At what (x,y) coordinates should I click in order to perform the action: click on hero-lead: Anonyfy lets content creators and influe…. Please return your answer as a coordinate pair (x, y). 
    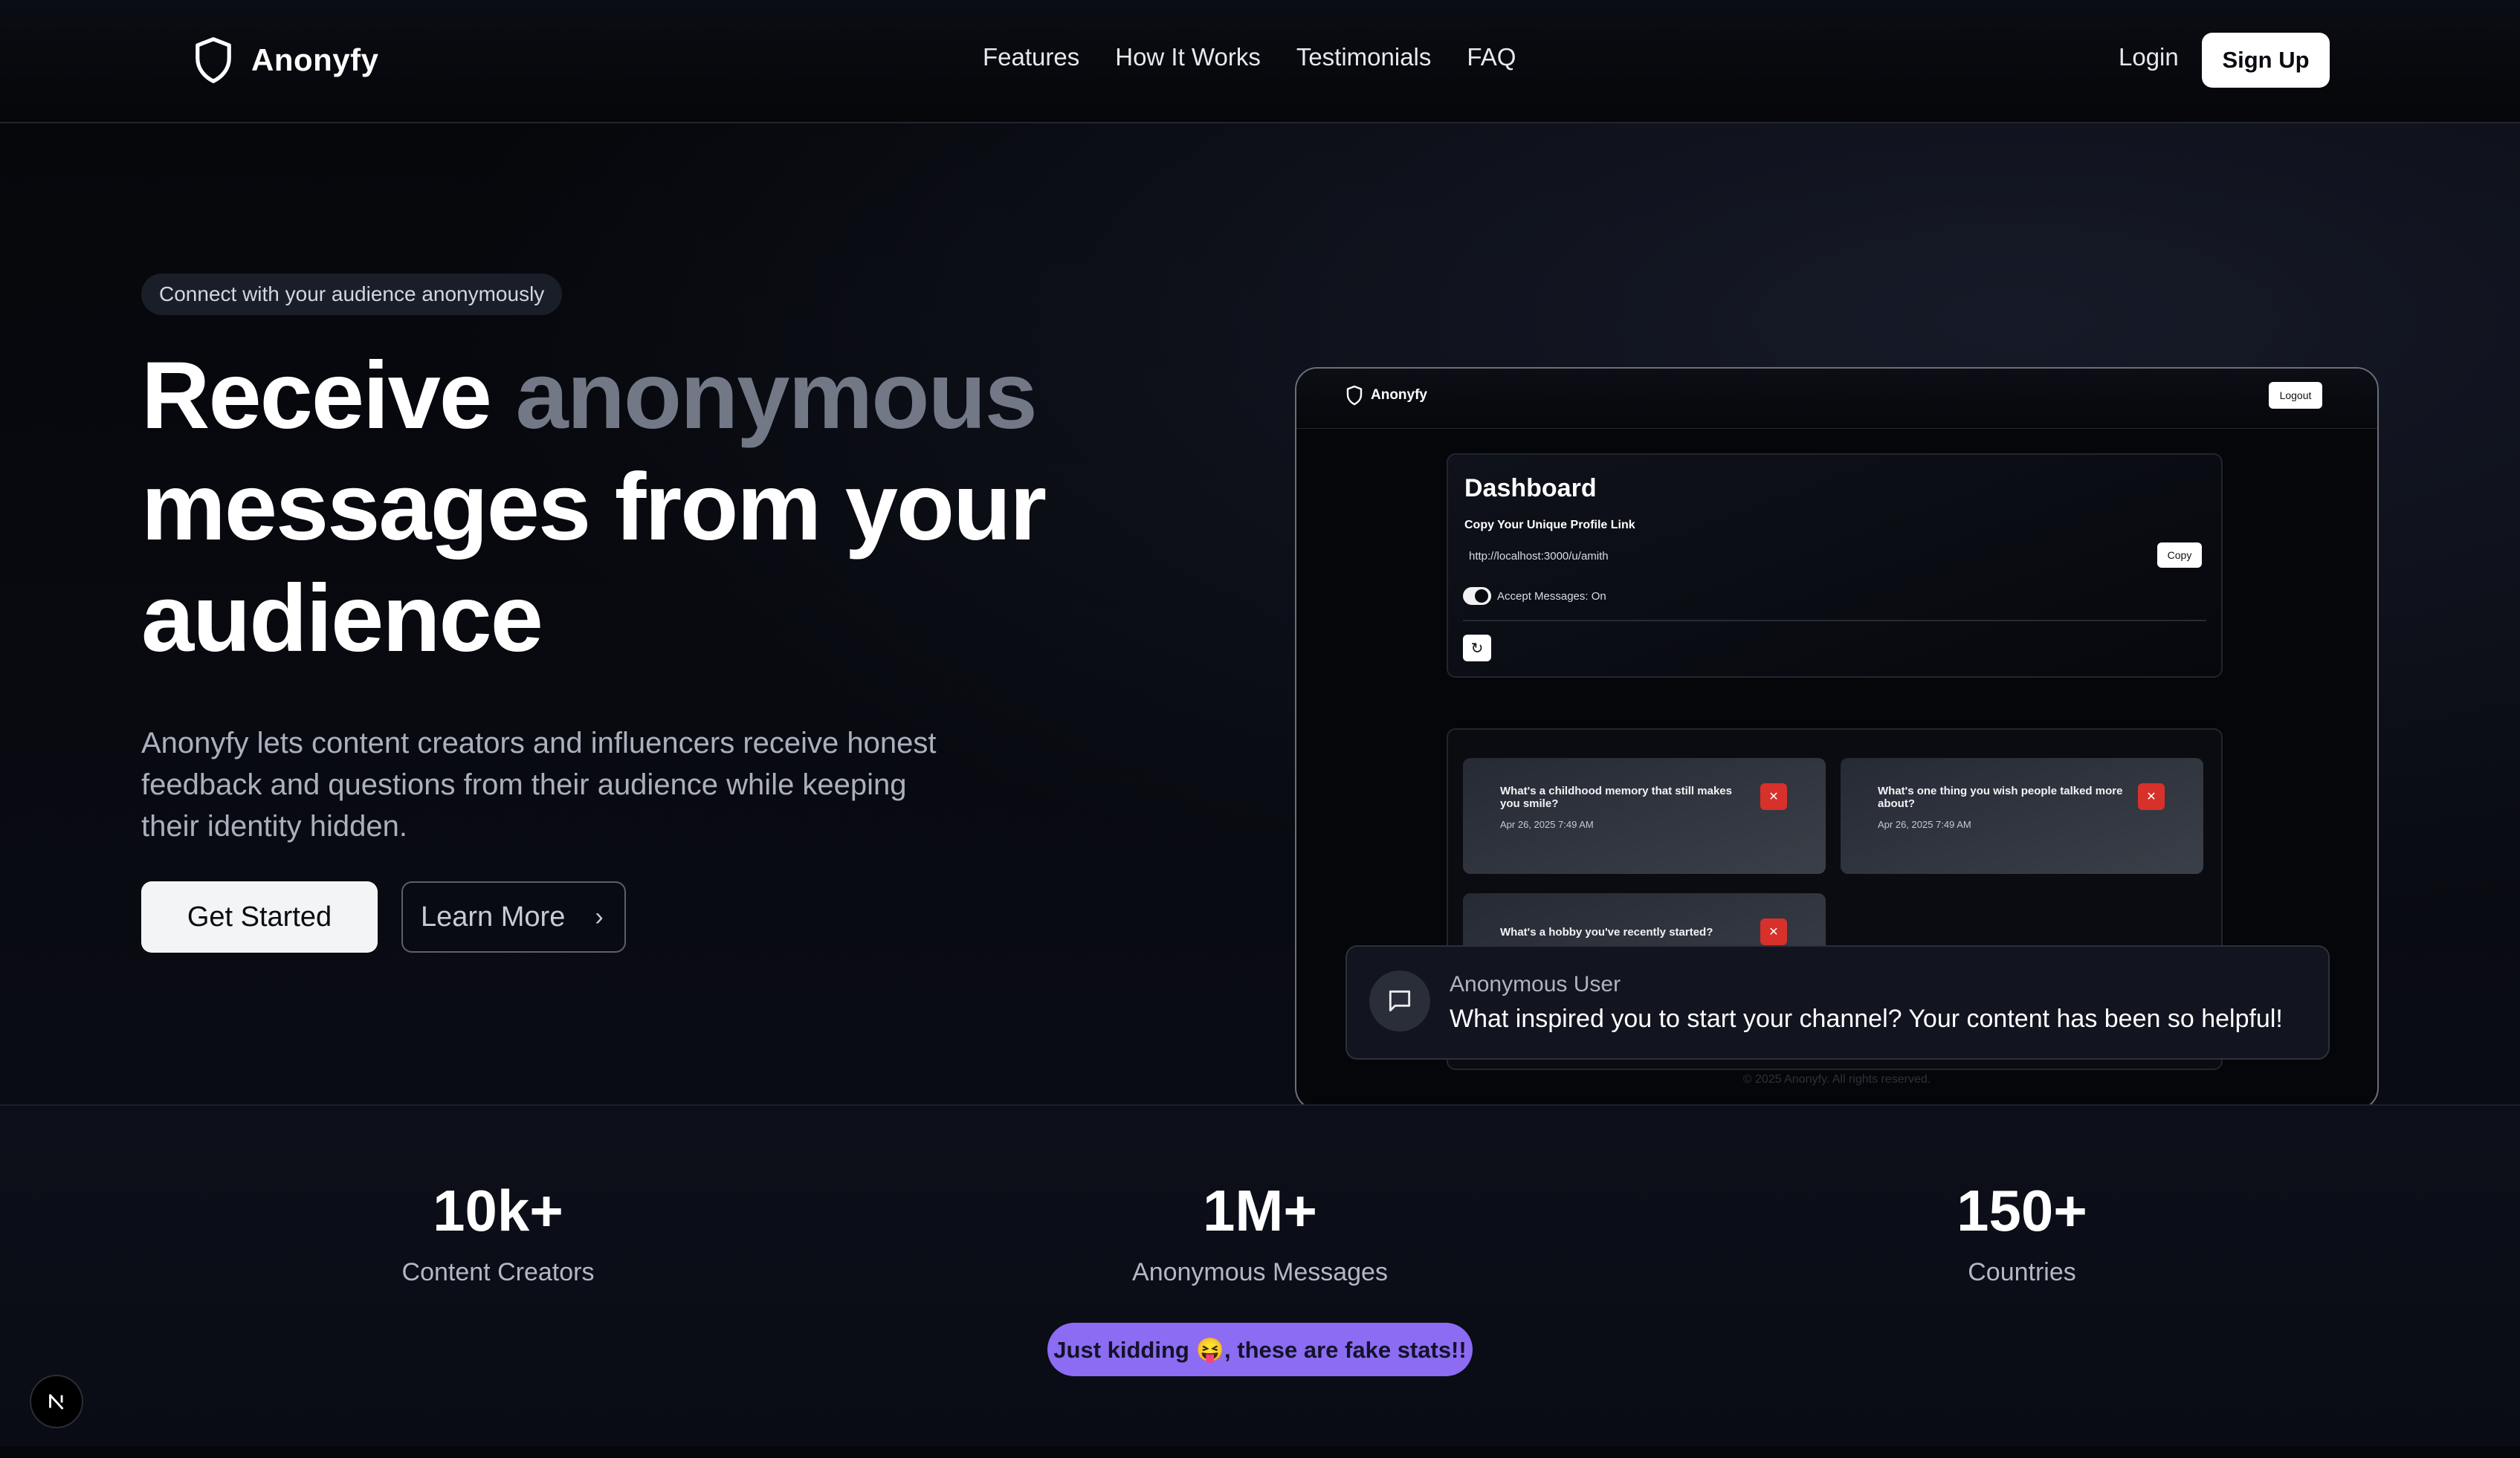
    Looking at the image, I should click on (539, 785).